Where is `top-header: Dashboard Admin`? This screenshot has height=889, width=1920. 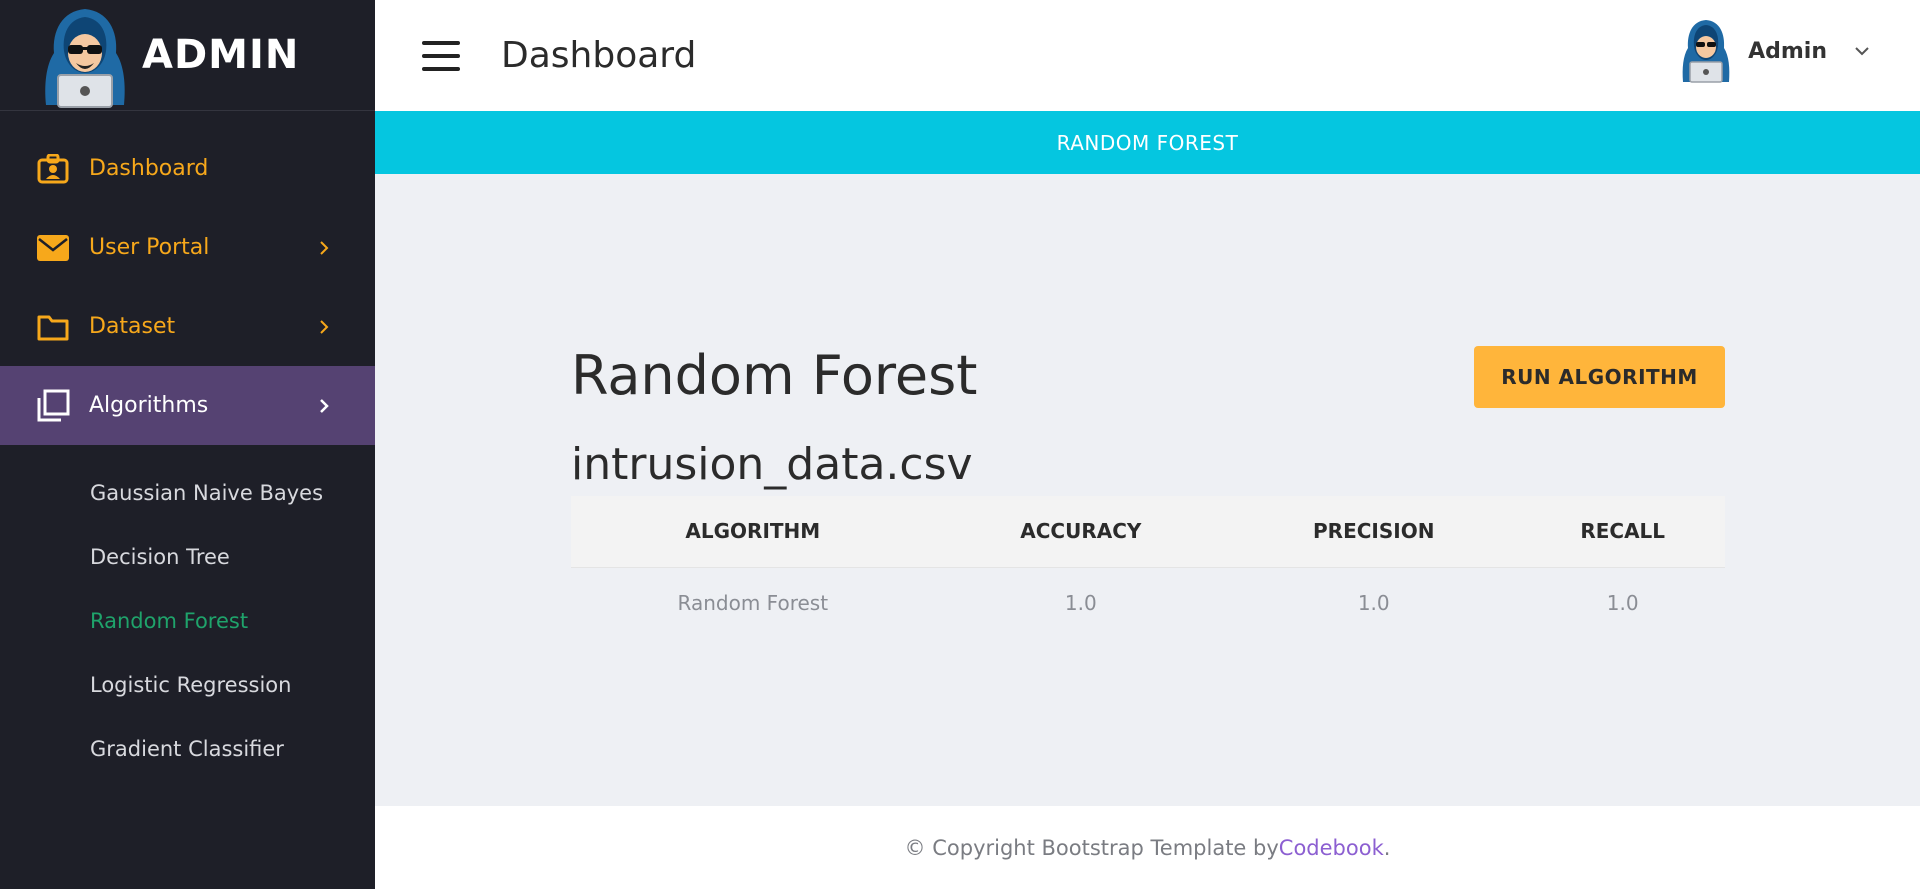
top-header: Dashboard Admin is located at coordinates (1147, 55).